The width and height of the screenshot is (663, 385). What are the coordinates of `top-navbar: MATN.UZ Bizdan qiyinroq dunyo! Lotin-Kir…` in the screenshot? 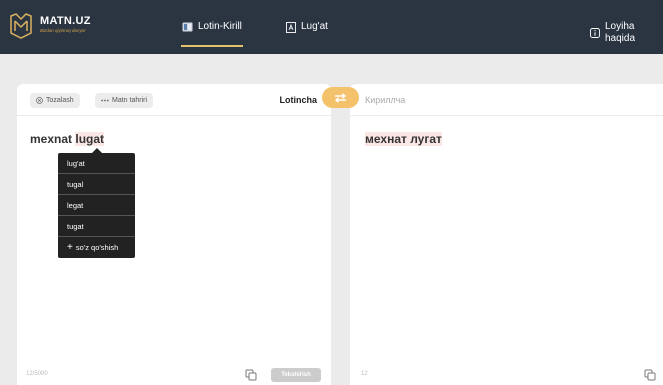 It's located at (331, 27).